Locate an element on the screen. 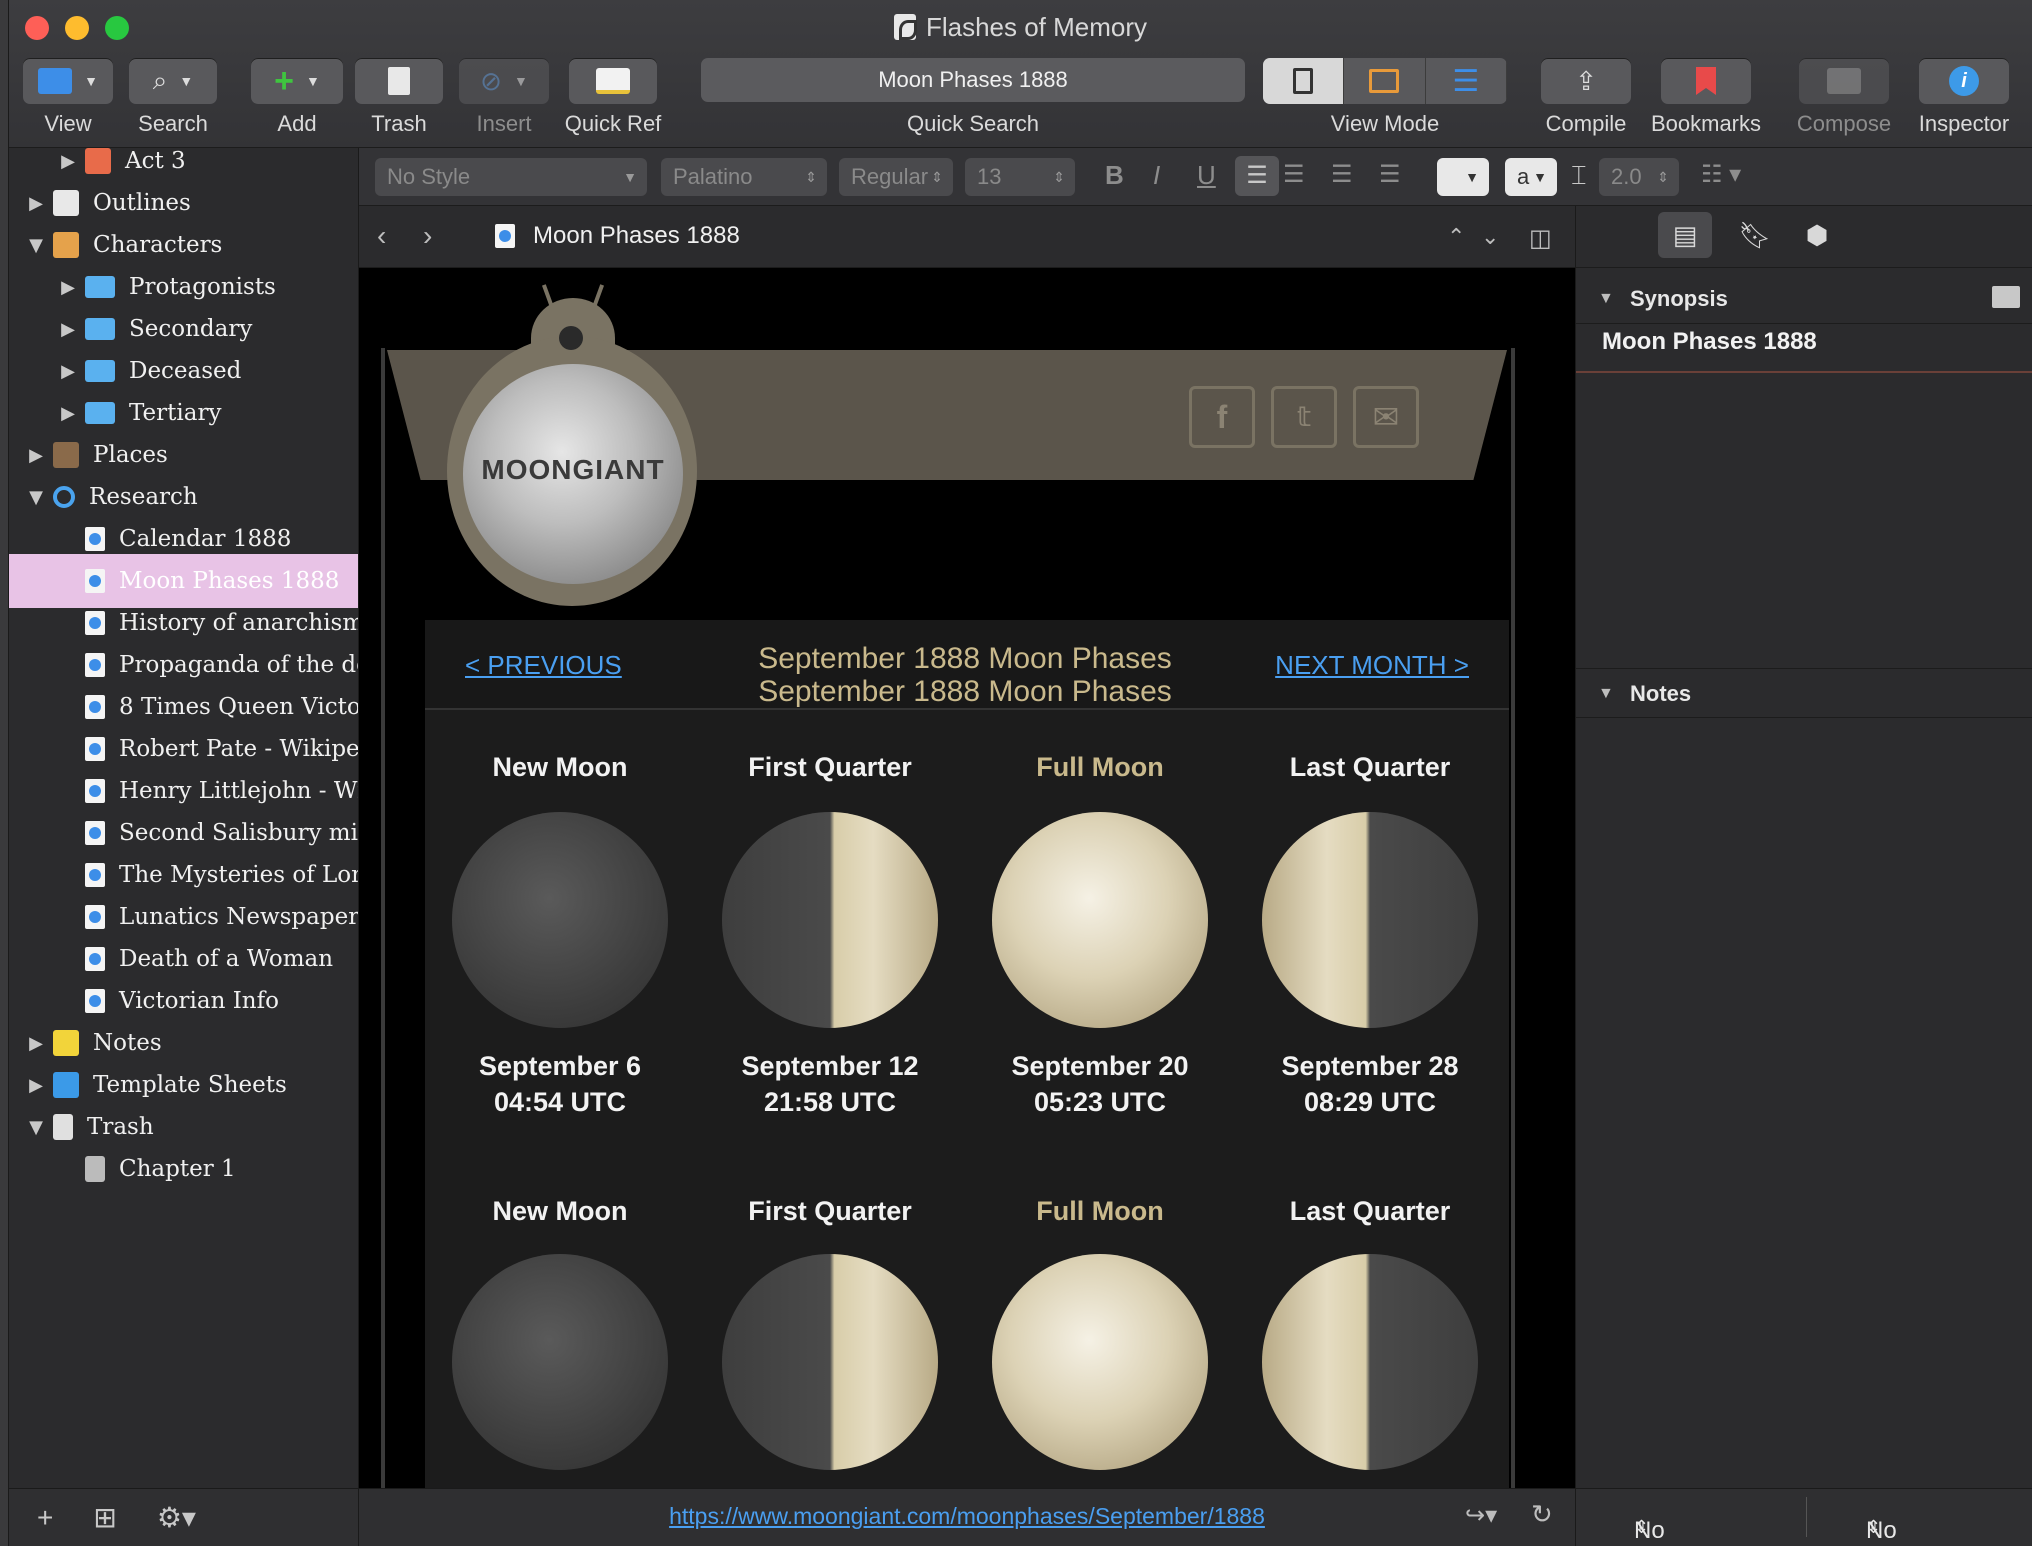 This screenshot has width=2032, height=1546. updown-arrows-icon: ⇕ is located at coordinates (937, 177).